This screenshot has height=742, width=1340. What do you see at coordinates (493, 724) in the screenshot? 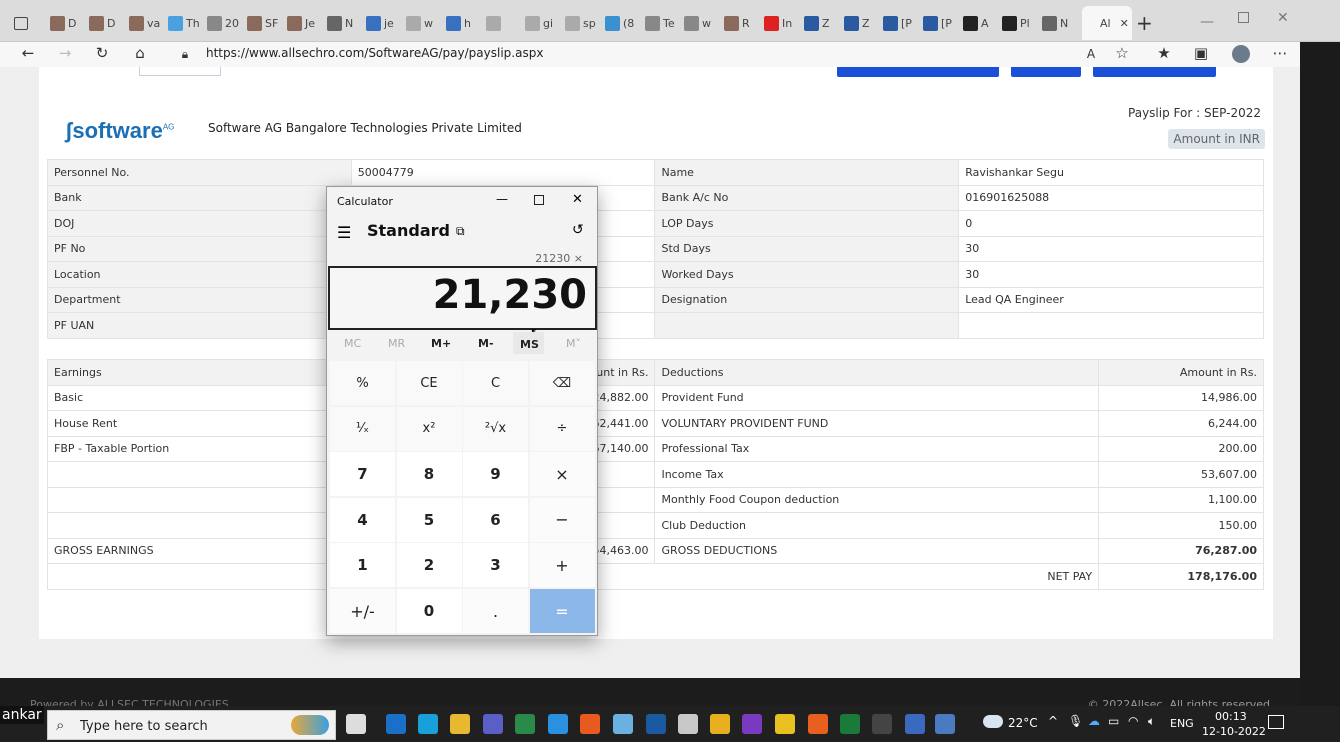
I see `teams-icon` at bounding box center [493, 724].